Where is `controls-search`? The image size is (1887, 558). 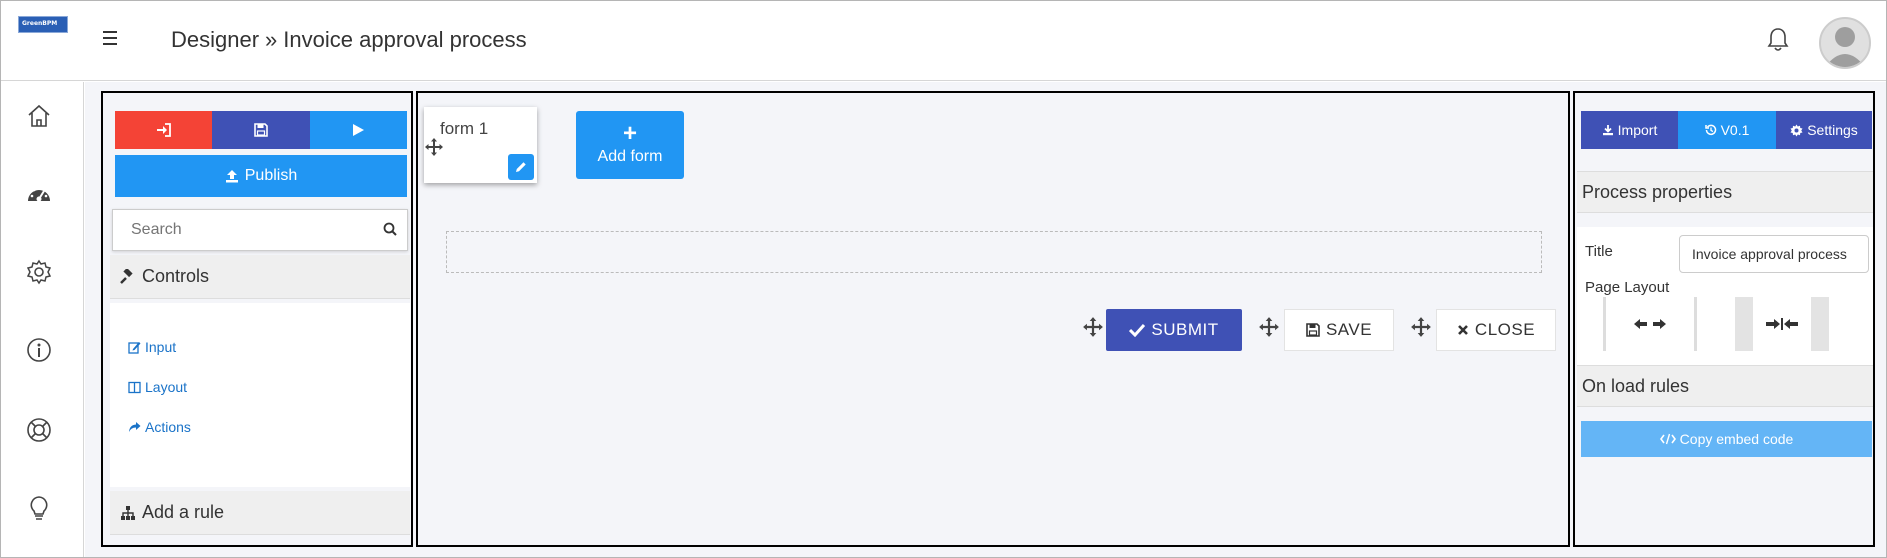
controls-search is located at coordinates (260, 230).